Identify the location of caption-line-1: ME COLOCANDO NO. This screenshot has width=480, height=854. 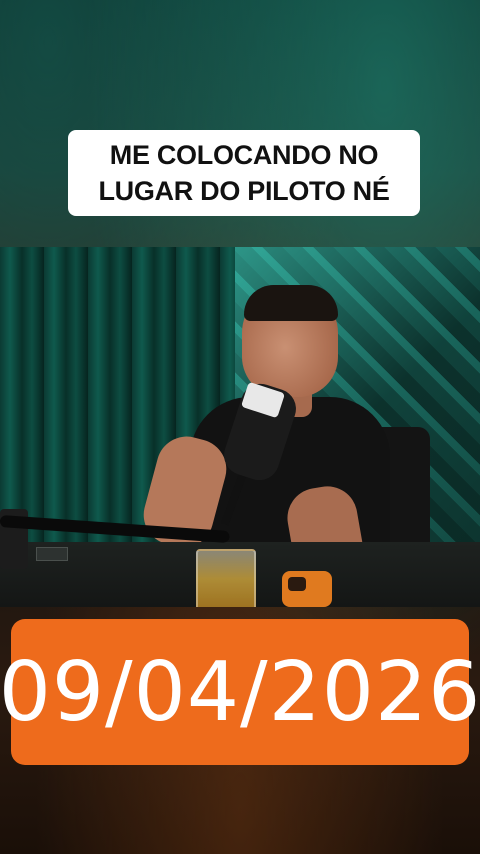
(244, 155).